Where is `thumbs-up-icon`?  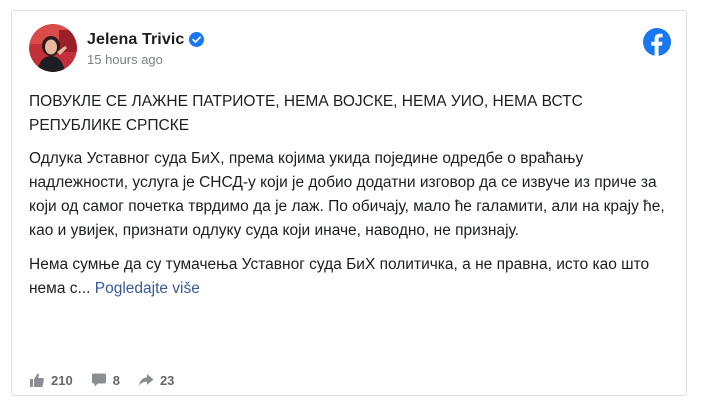 thumbs-up-icon is located at coordinates (37, 380).